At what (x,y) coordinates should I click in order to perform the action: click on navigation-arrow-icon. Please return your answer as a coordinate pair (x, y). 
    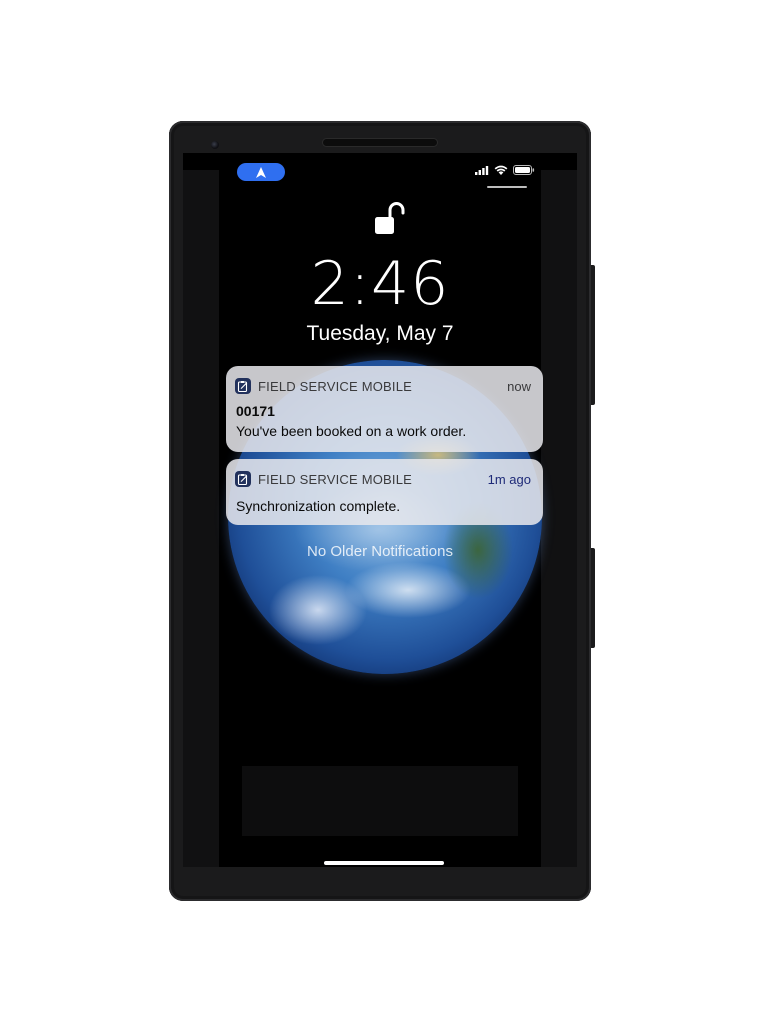
    Looking at the image, I should click on (261, 172).